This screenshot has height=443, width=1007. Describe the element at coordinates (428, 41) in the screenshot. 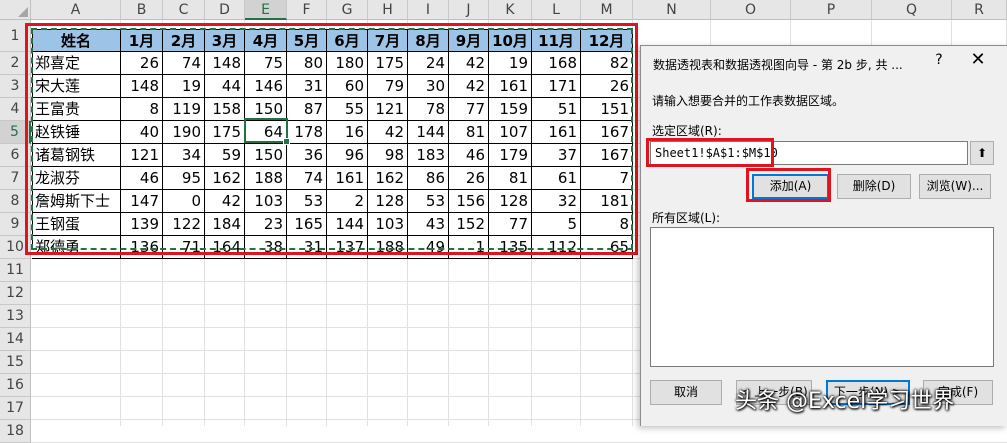

I see `table-header-cell: 8月` at that location.